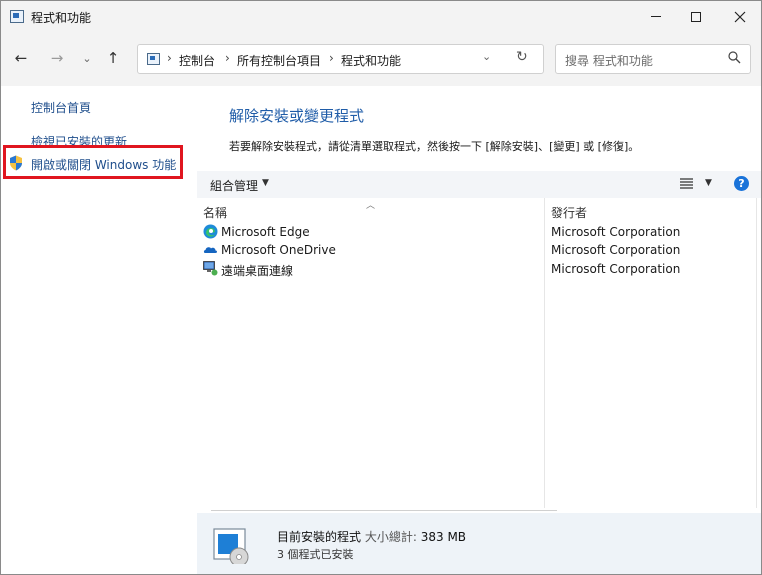 Image resolution: width=762 pixels, height=575 pixels. What do you see at coordinates (265, 183) in the screenshot?
I see `organize-dropdown-icon: ▼` at bounding box center [265, 183].